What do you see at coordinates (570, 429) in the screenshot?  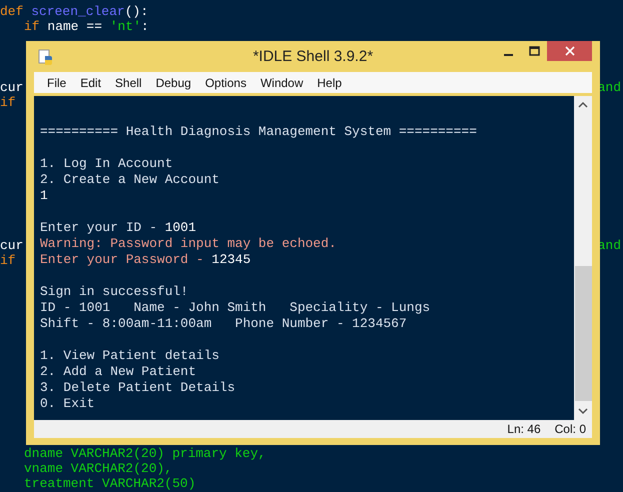 I see `column-number: Col: 0` at bounding box center [570, 429].